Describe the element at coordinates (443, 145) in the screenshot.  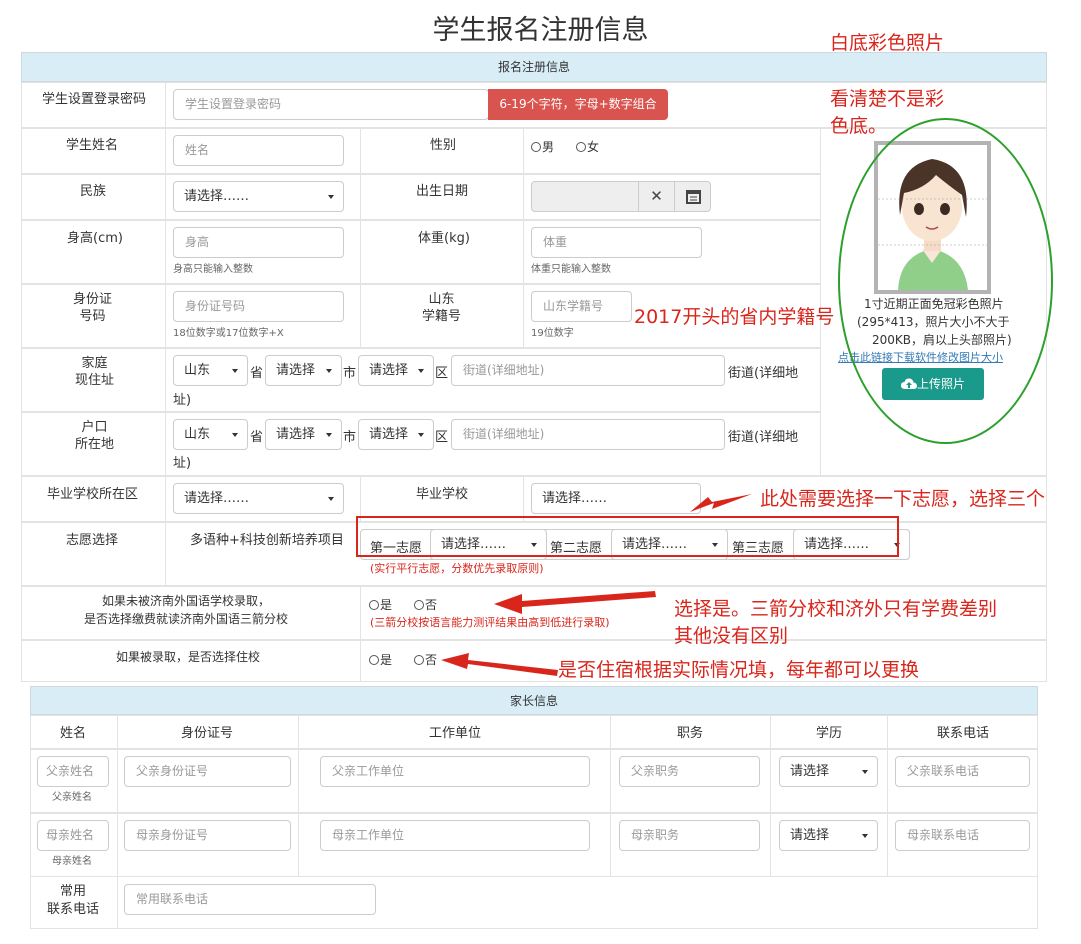
I see `gender-label: 性别` at that location.